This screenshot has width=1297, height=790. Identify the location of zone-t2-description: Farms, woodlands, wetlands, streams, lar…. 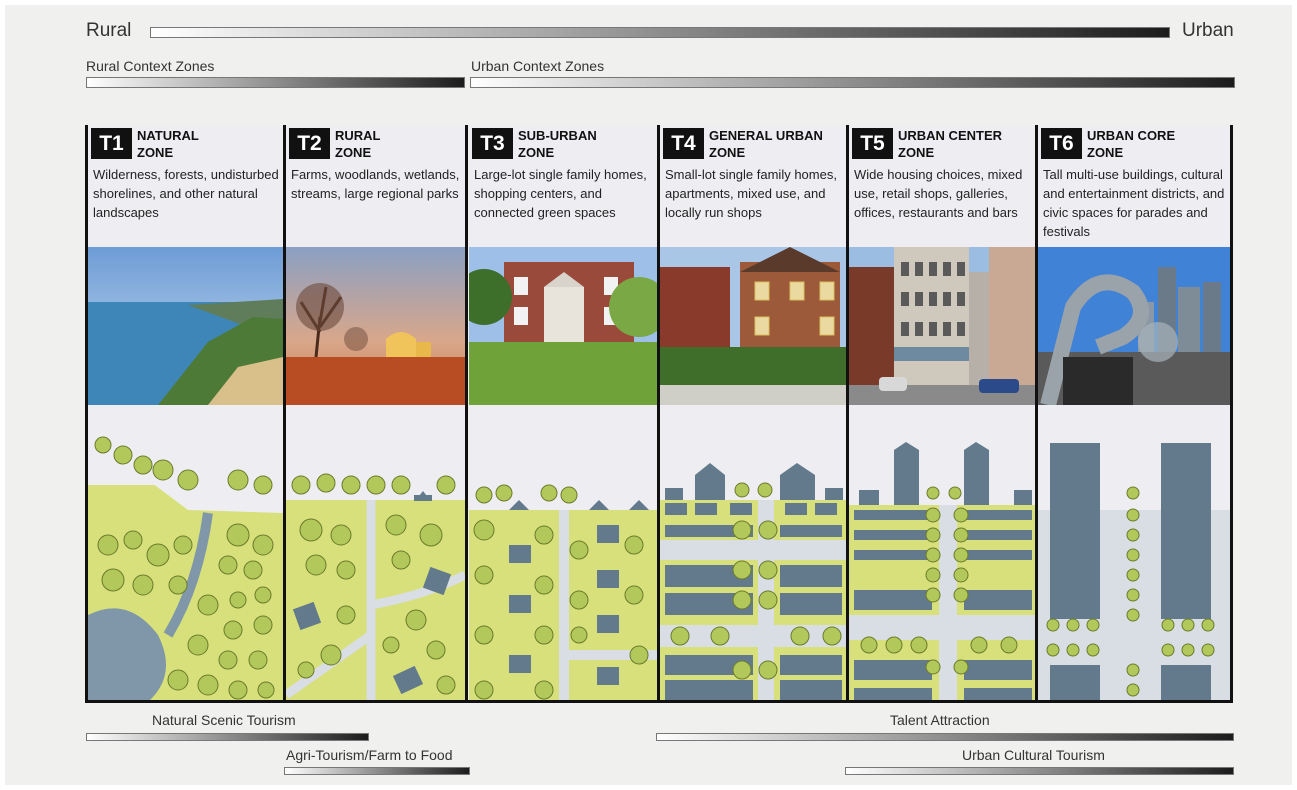
(375, 184).